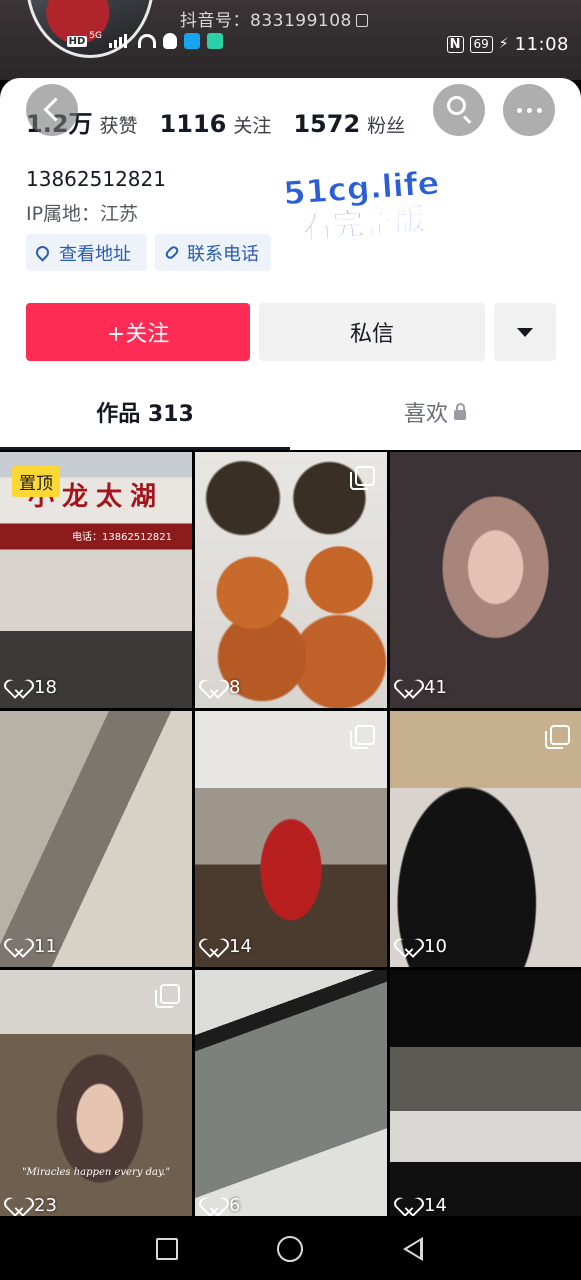  I want to click on home-button, so click(290, 1249).